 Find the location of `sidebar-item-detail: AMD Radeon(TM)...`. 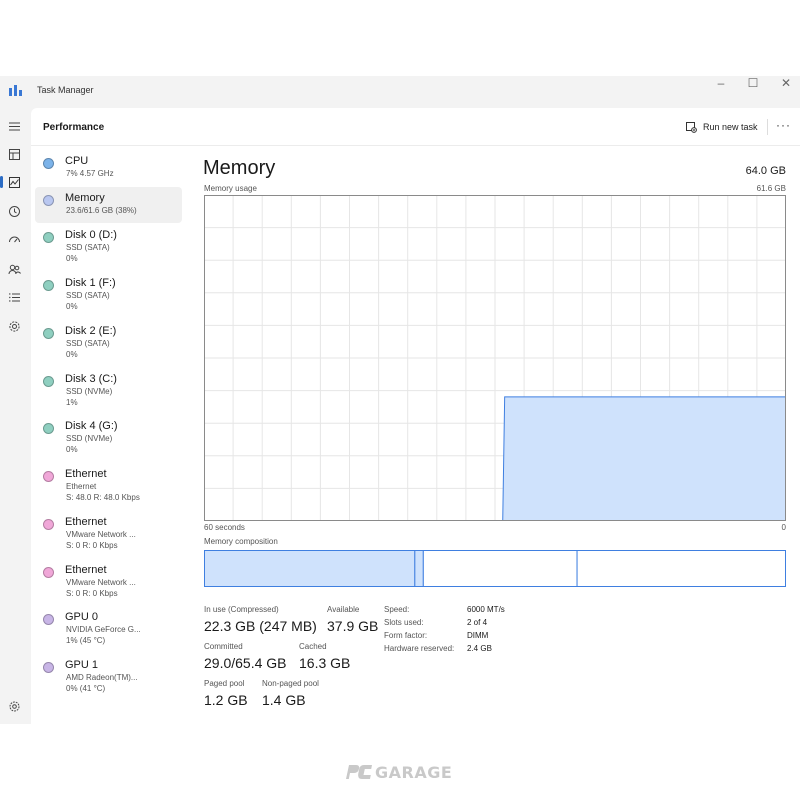

sidebar-item-detail: AMD Radeon(TM)... is located at coordinates (102, 677).